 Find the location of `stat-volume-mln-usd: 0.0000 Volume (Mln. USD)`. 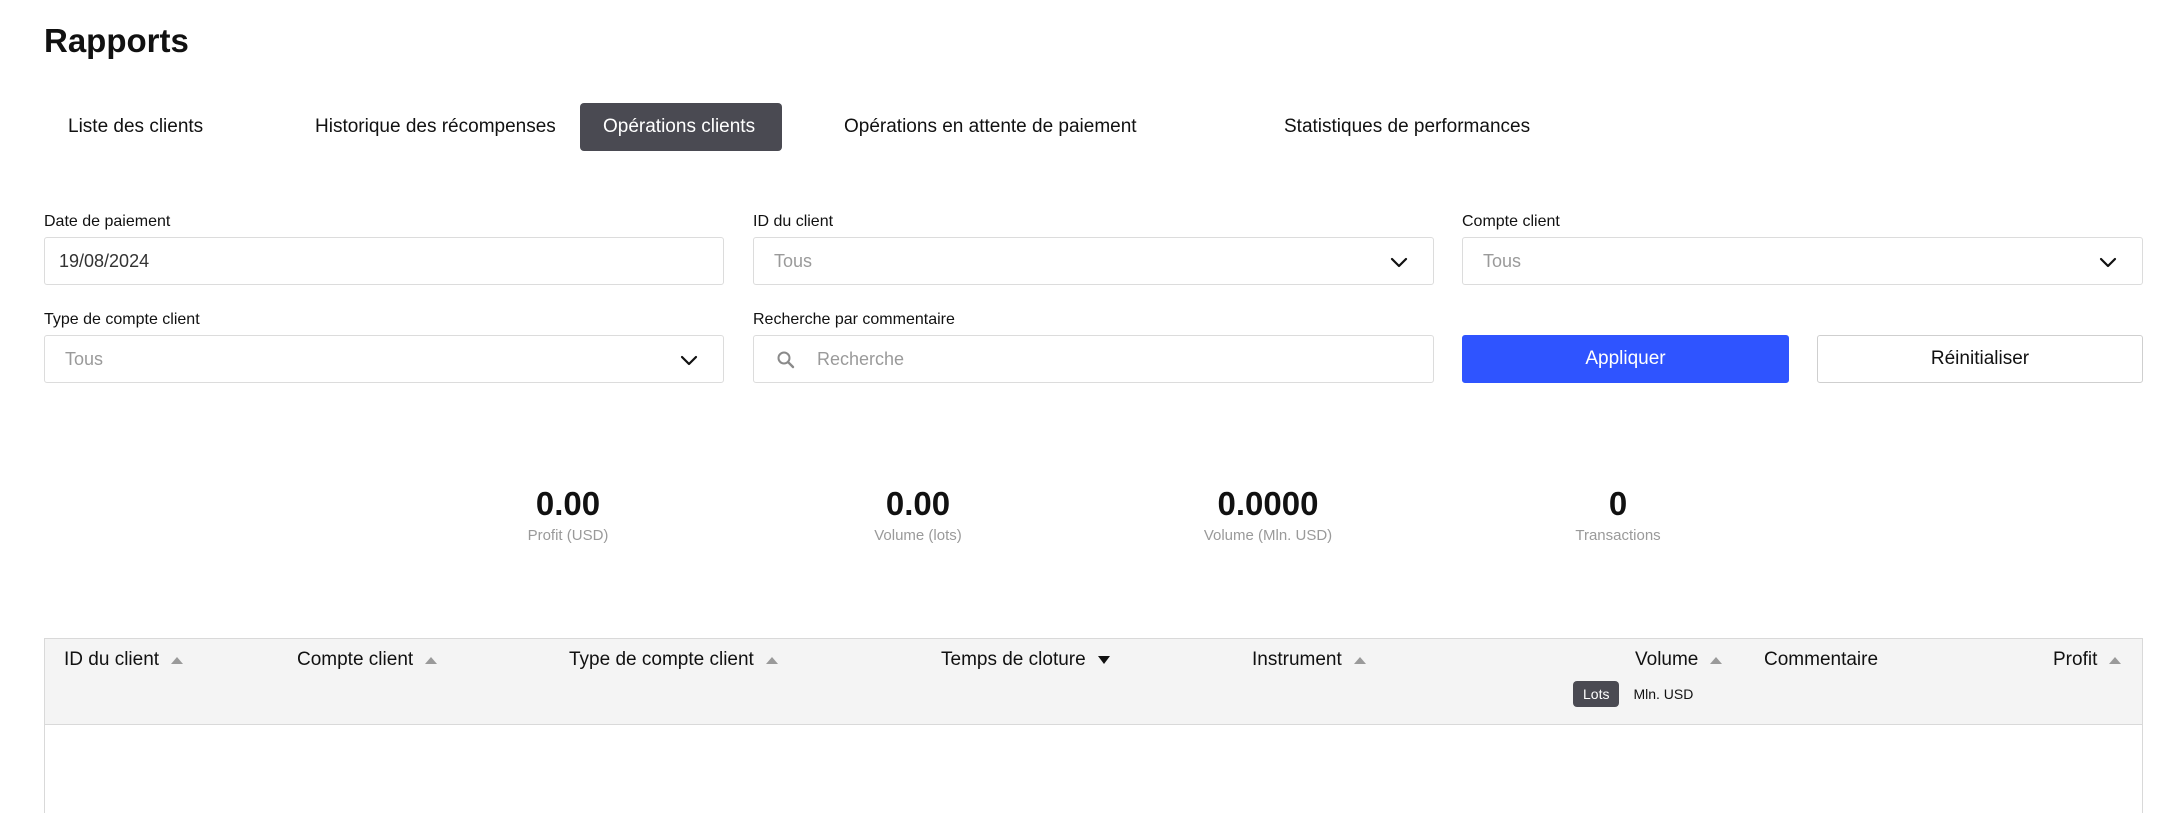

stat-volume-mln-usd: 0.0000 Volume (Mln. USD) is located at coordinates (1268, 514).